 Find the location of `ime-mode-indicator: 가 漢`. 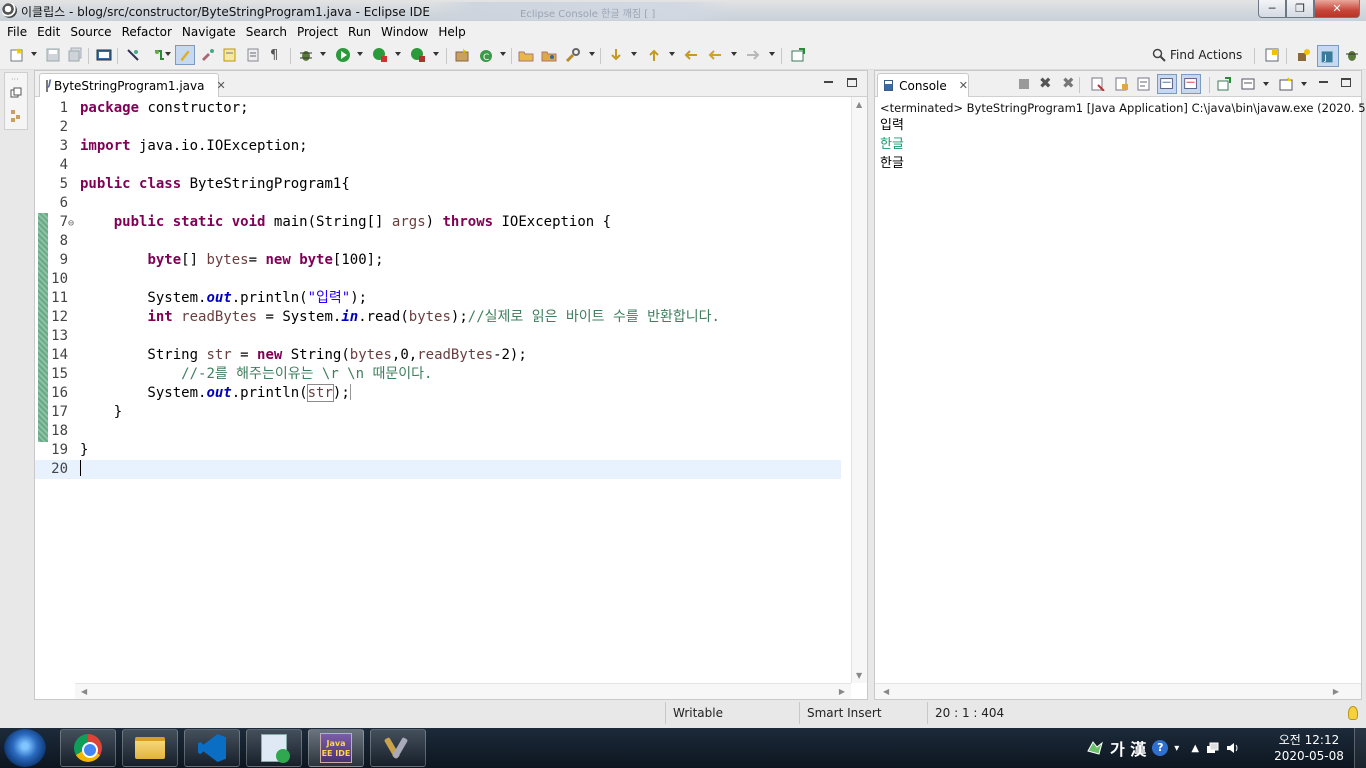

ime-mode-indicator: 가 漢 is located at coordinates (1128, 748).